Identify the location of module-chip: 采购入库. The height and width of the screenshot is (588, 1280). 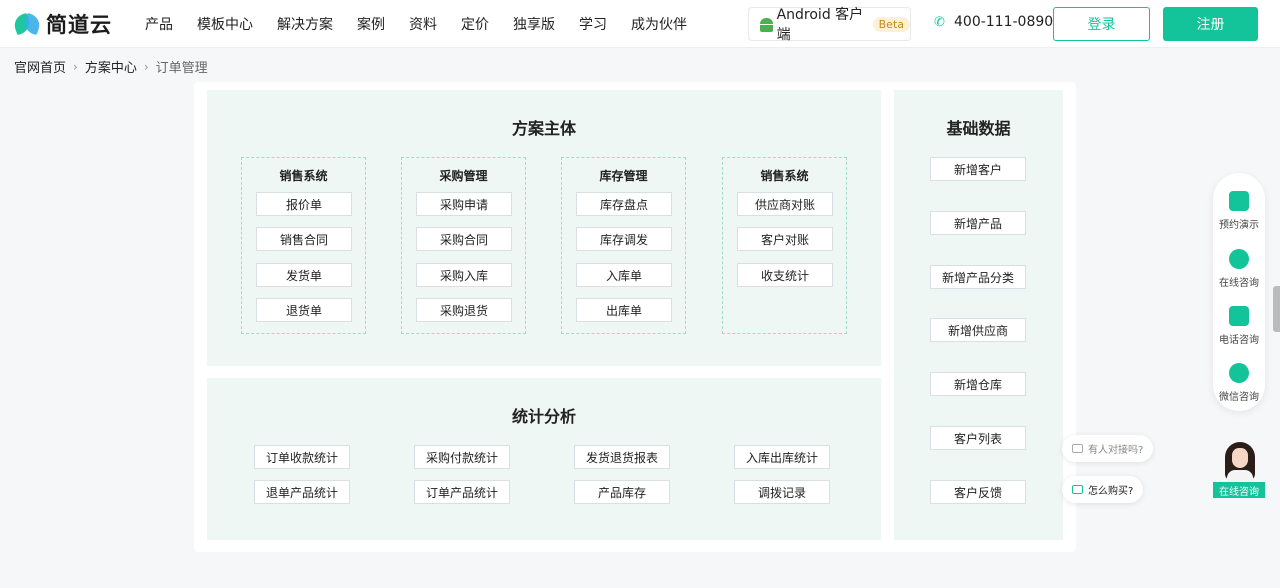
(464, 275).